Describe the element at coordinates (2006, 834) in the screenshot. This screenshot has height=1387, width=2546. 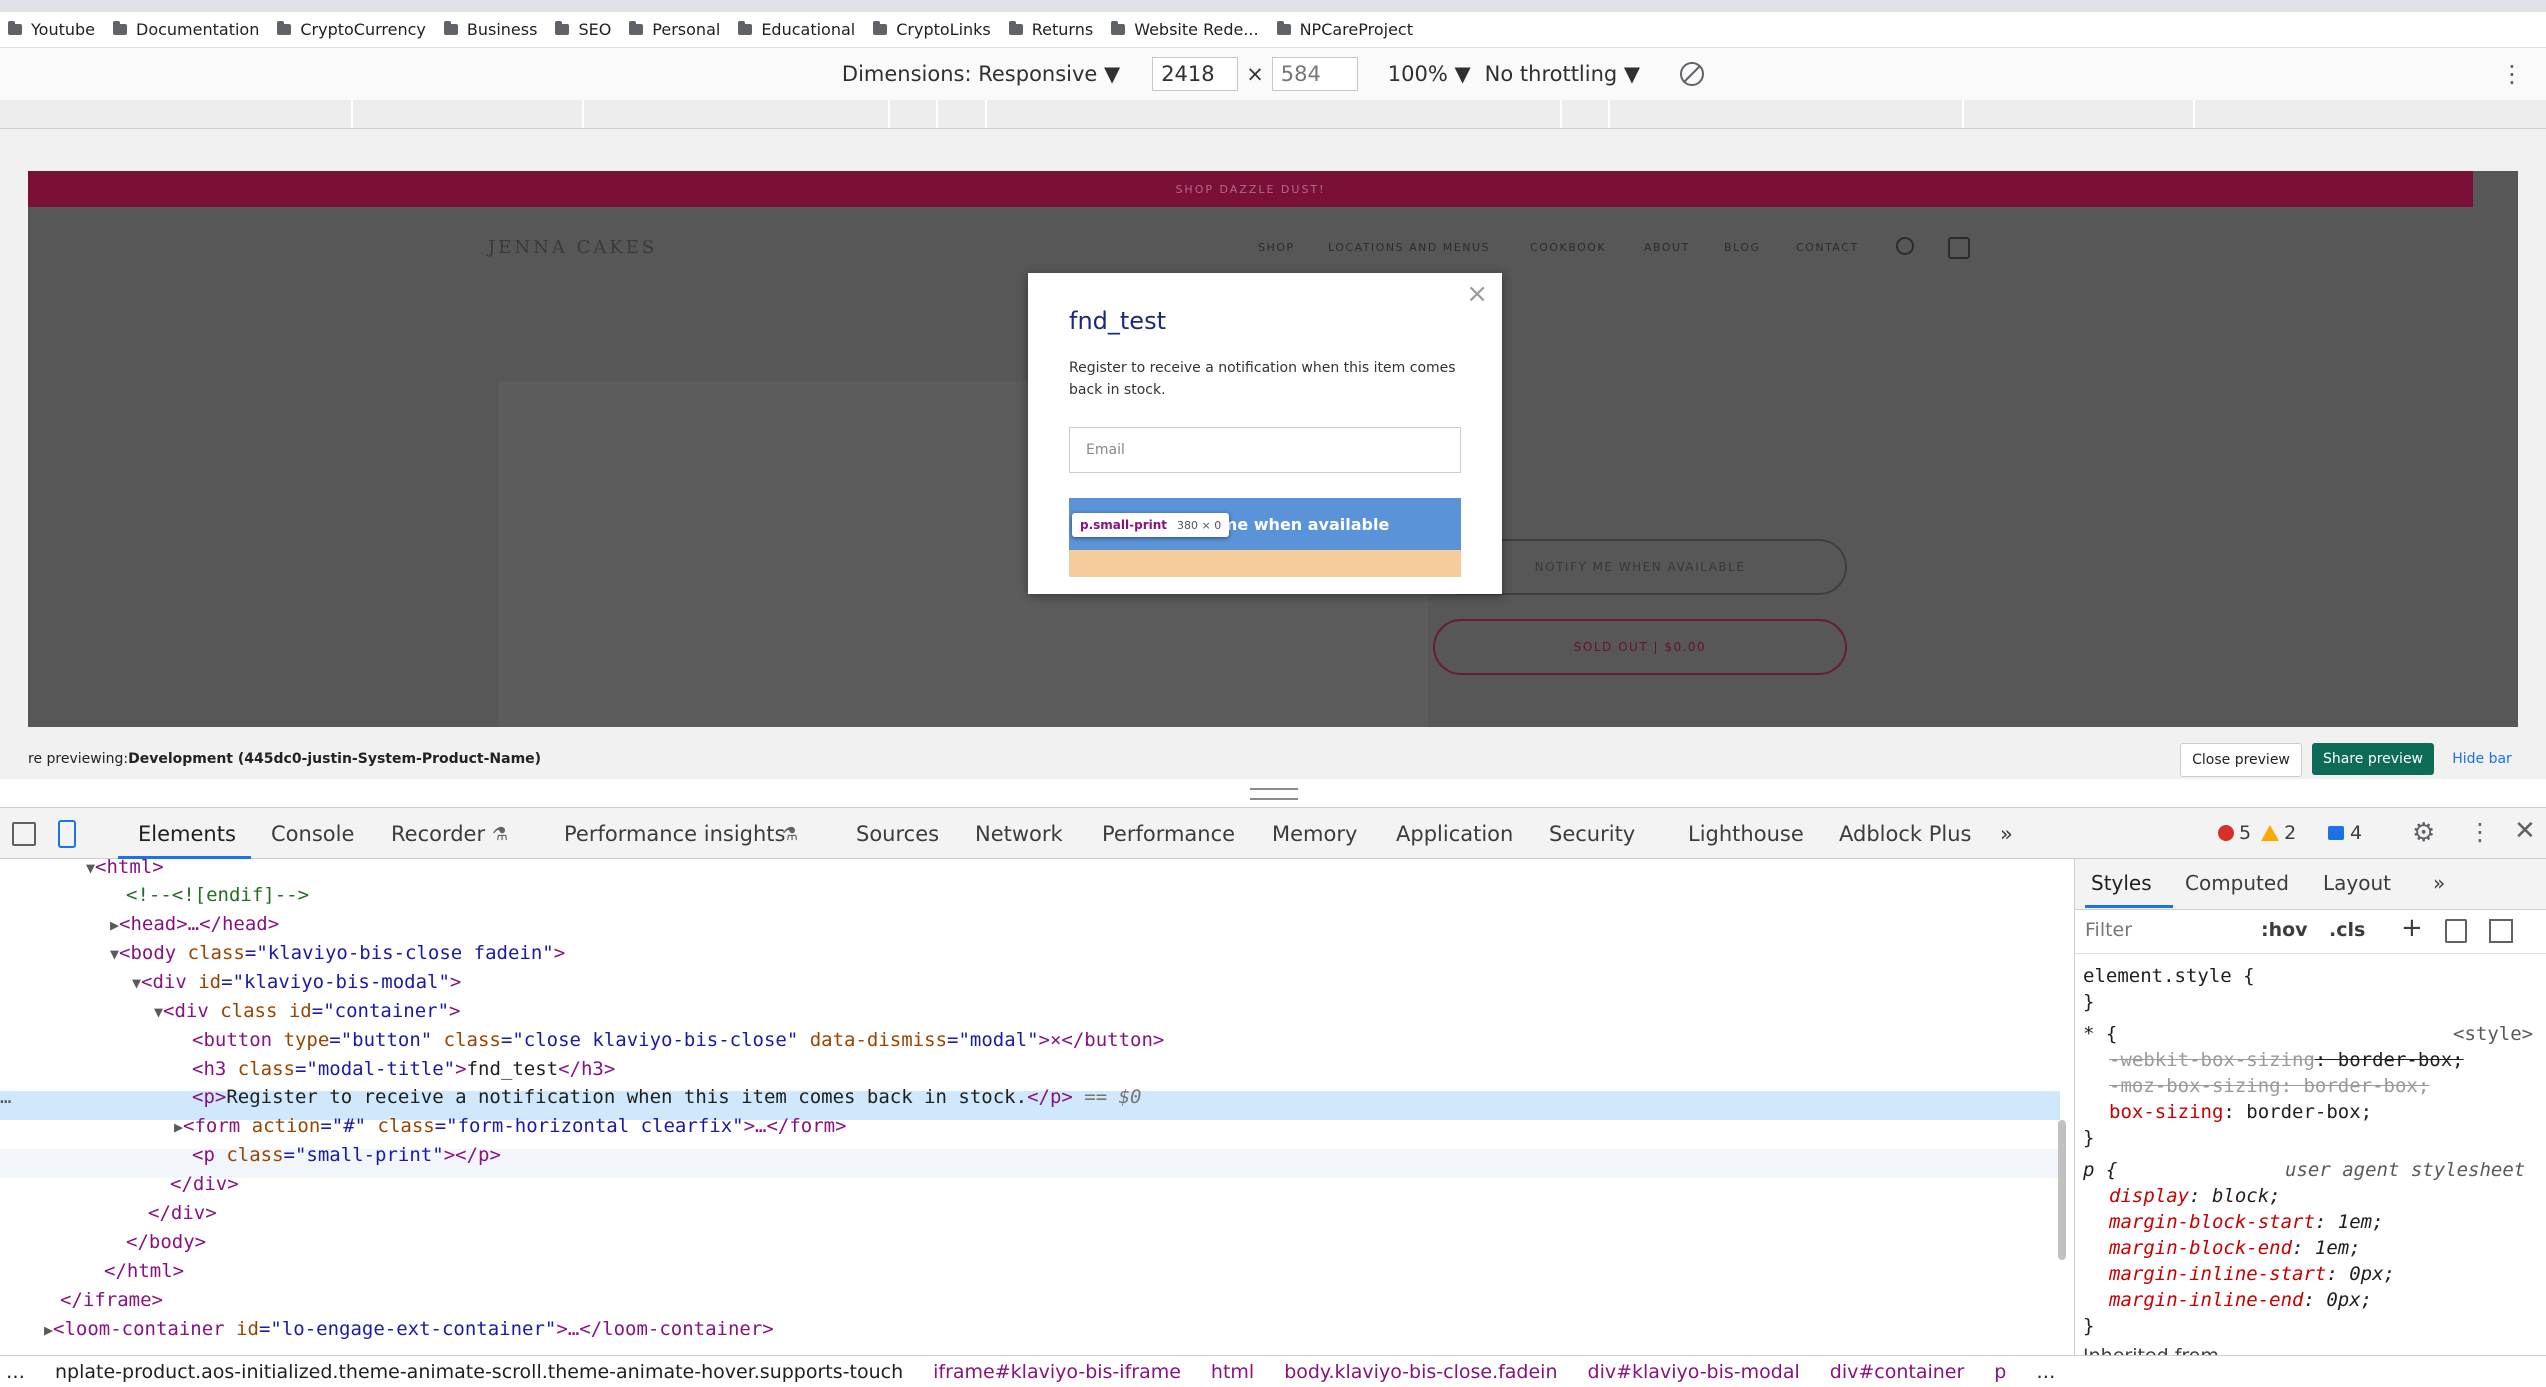
I see `more-tabs-button: »` at that location.